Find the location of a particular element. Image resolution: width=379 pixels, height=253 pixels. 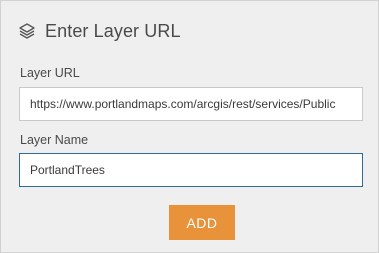

panel-title: Enter Layer URL is located at coordinates (113, 30).